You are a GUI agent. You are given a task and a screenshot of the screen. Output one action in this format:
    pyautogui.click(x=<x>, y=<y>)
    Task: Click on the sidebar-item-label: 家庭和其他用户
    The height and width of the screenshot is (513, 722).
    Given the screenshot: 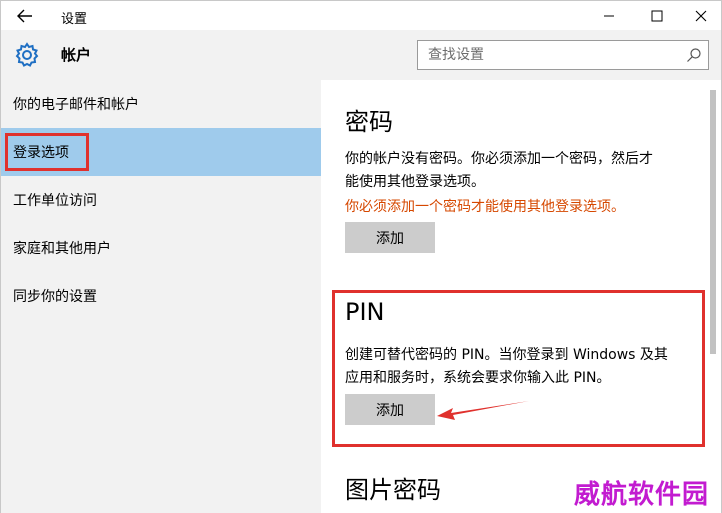 What is the action you would take?
    pyautogui.click(x=62, y=249)
    